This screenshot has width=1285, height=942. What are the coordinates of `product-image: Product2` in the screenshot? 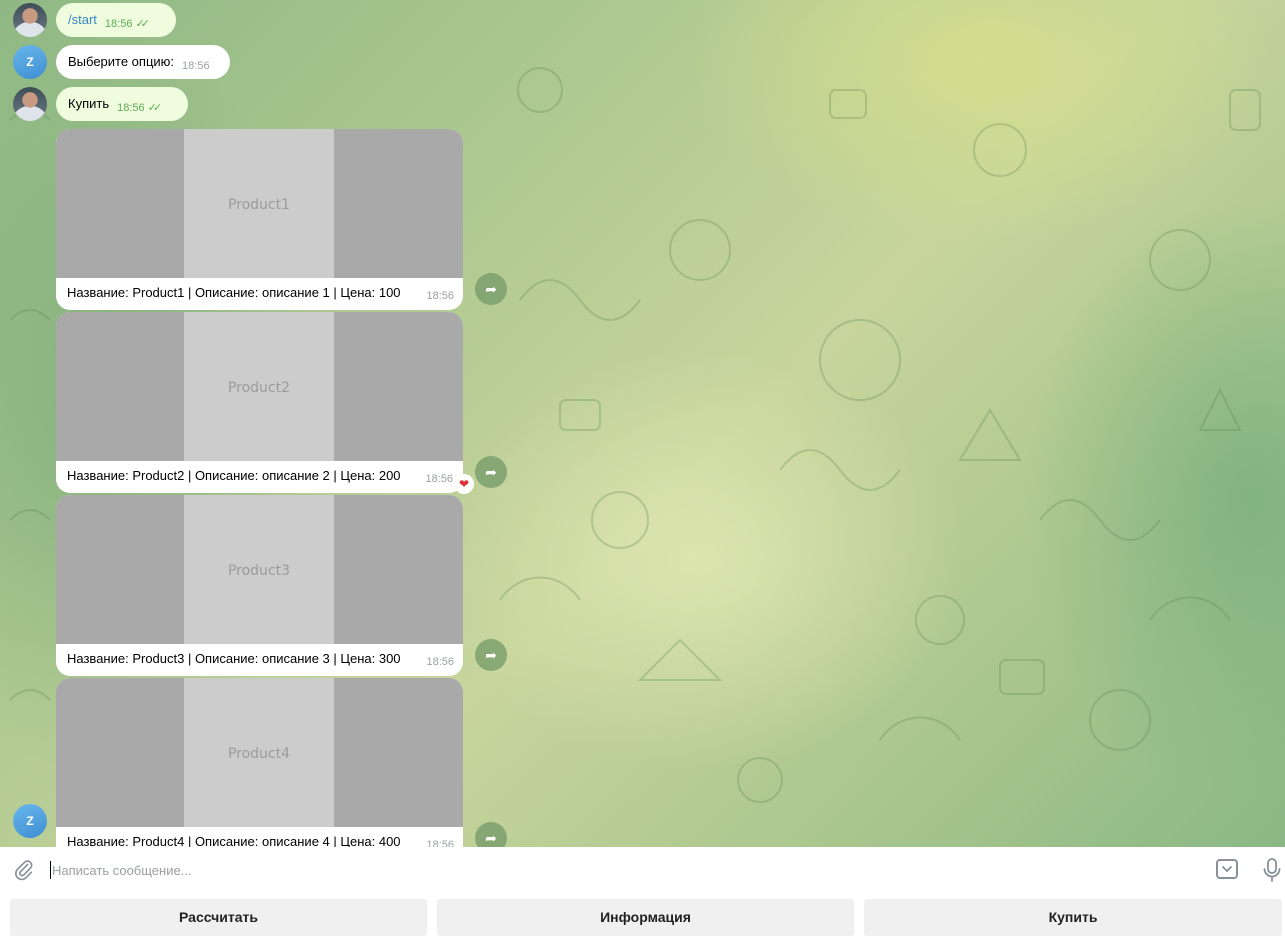 It's located at (259, 386).